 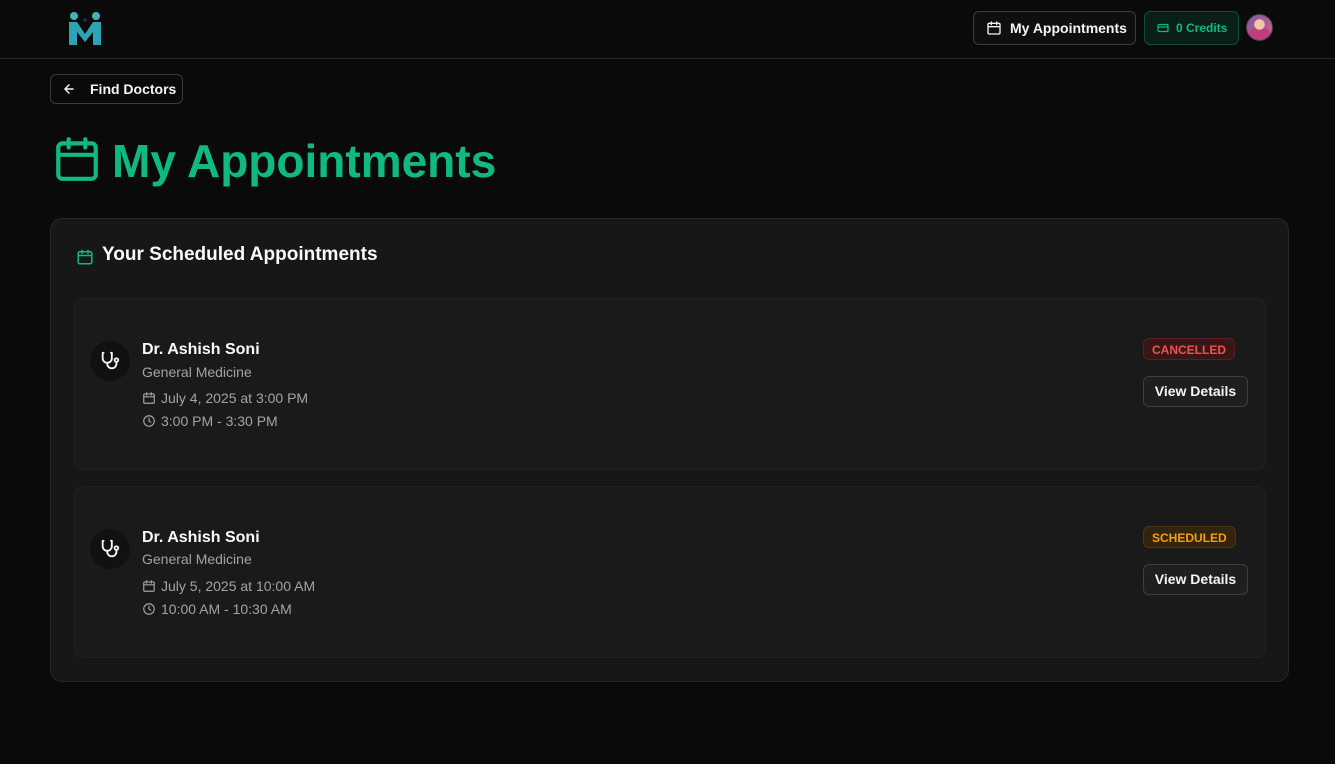 I want to click on credits-label: 0 Credits, so click(x=1202, y=28).